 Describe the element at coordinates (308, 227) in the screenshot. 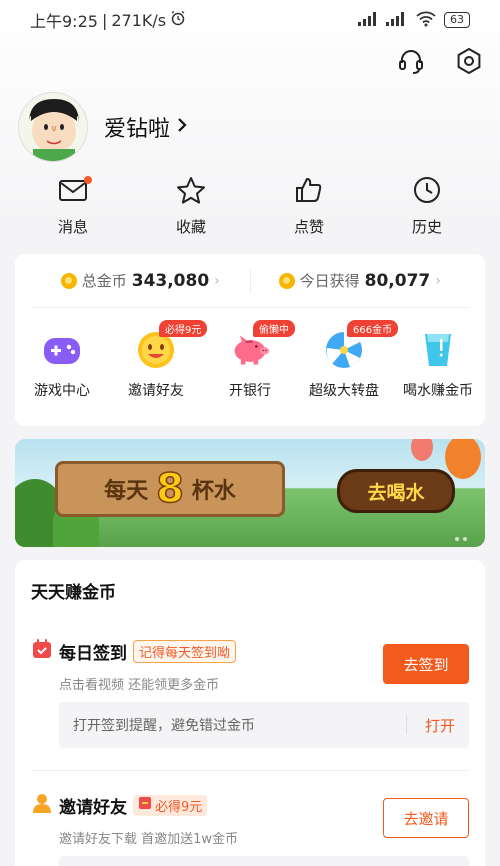

I see `quick-action-label: 点赞` at that location.